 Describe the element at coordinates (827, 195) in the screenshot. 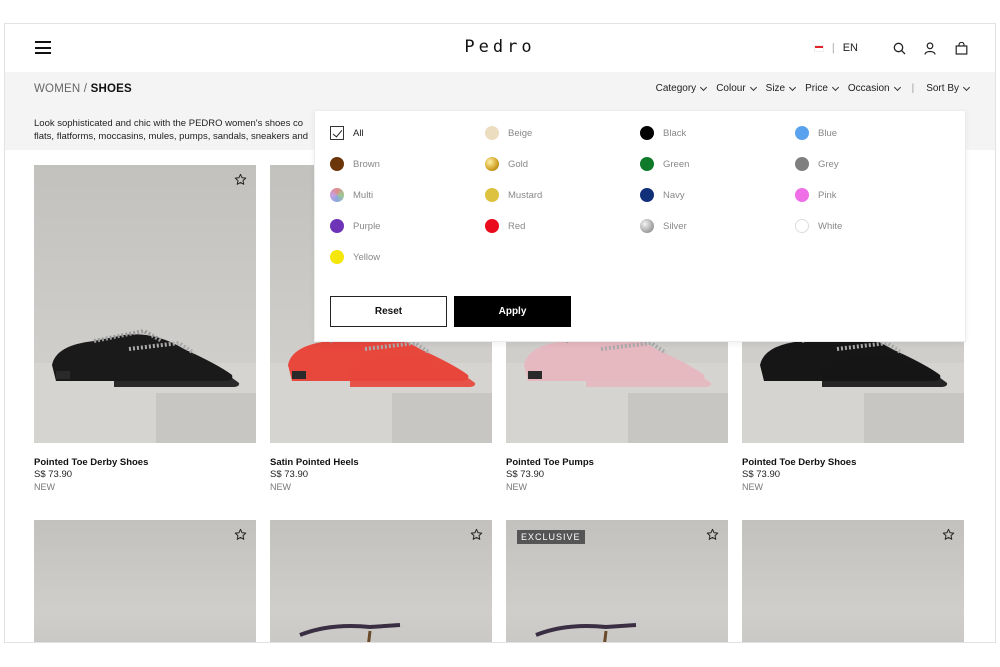

I see `colour-option-label: Pink` at that location.